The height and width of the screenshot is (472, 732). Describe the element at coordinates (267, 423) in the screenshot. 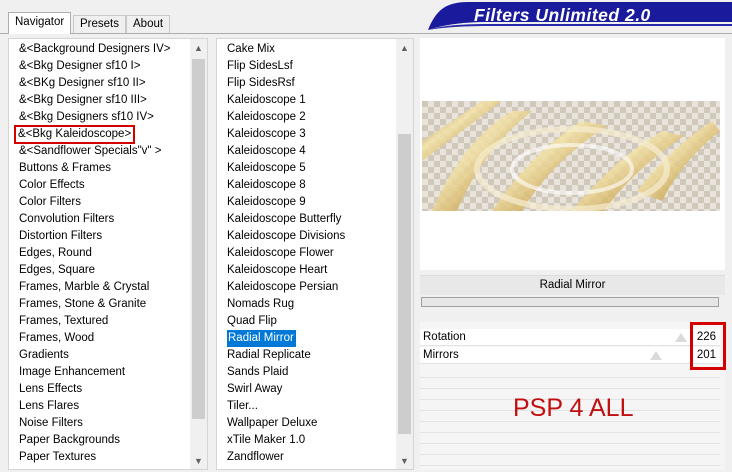

I see `filter-item: Wallpaper Deluxe` at that location.